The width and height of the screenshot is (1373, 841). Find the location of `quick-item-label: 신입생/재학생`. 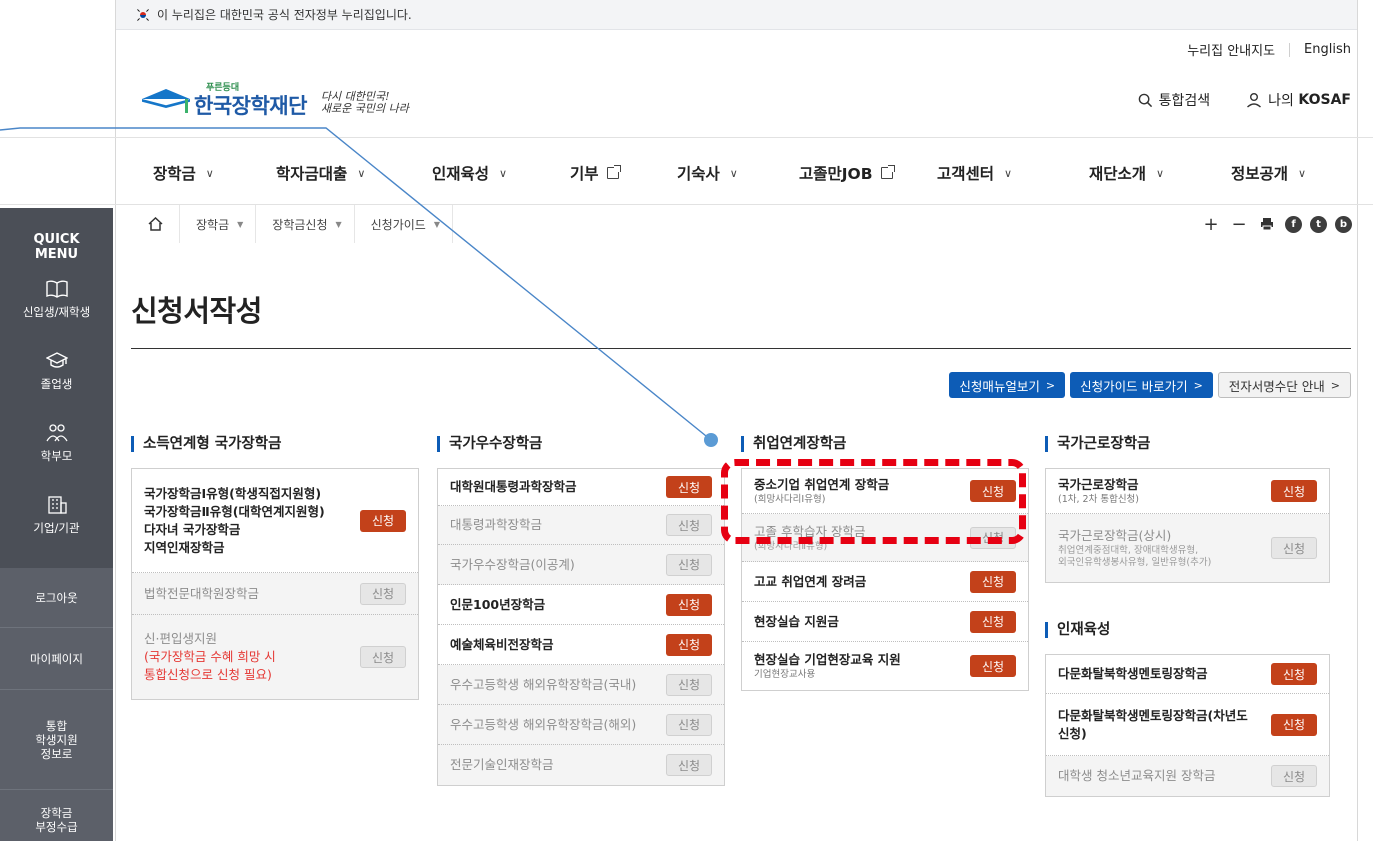

quick-item-label: 신입생/재학생 is located at coordinates (56, 312).